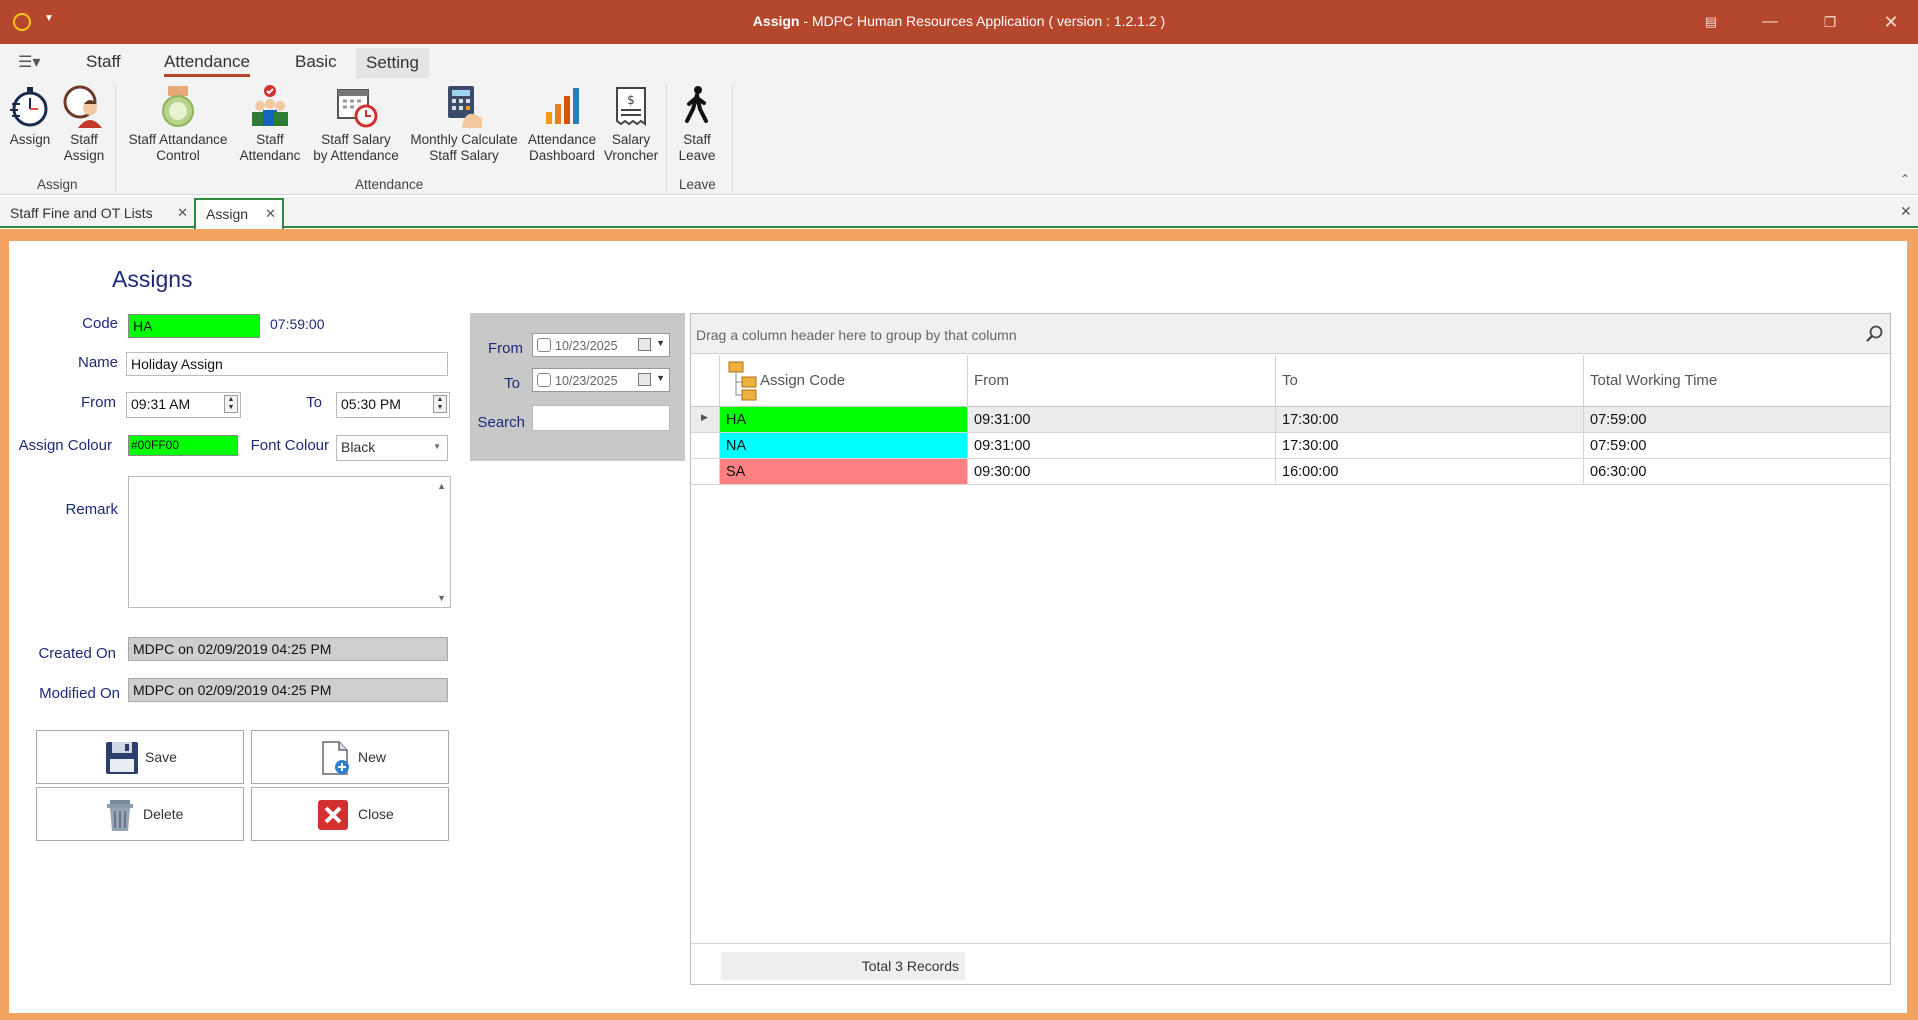  What do you see at coordinates (289, 542) in the screenshot?
I see `remark-textarea: ▲ ▼` at bounding box center [289, 542].